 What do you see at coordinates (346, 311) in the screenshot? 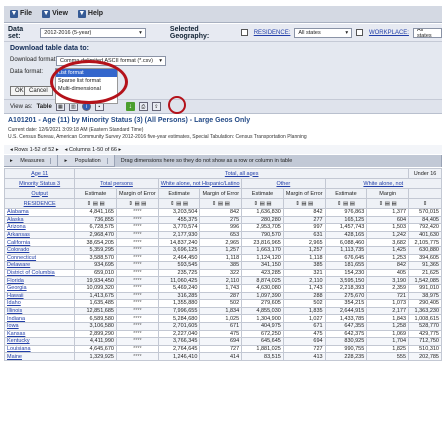
I see `table-cell: 2,644,915` at bounding box center [346, 311].